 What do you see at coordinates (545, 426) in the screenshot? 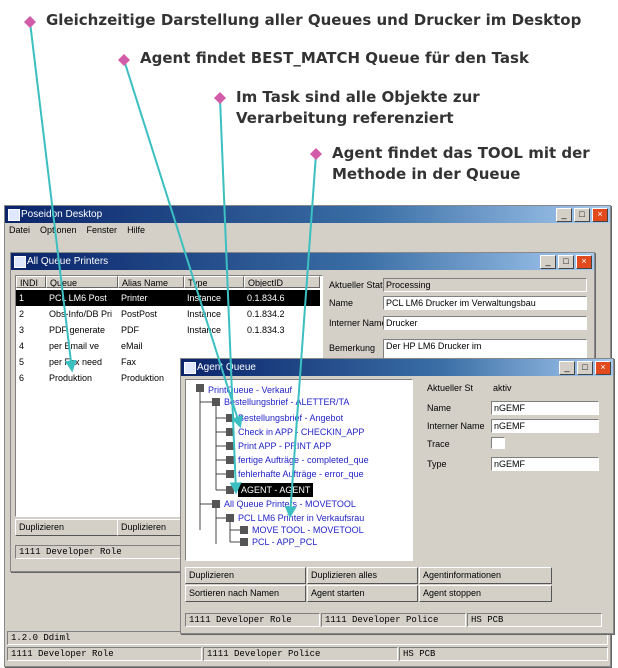
I see `agent-field-internal: nGEMF` at bounding box center [545, 426].